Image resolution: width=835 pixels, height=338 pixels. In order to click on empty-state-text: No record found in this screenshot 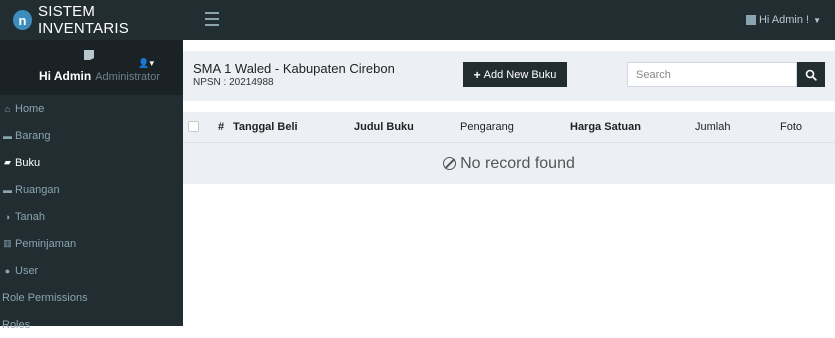, I will do `click(517, 163)`.